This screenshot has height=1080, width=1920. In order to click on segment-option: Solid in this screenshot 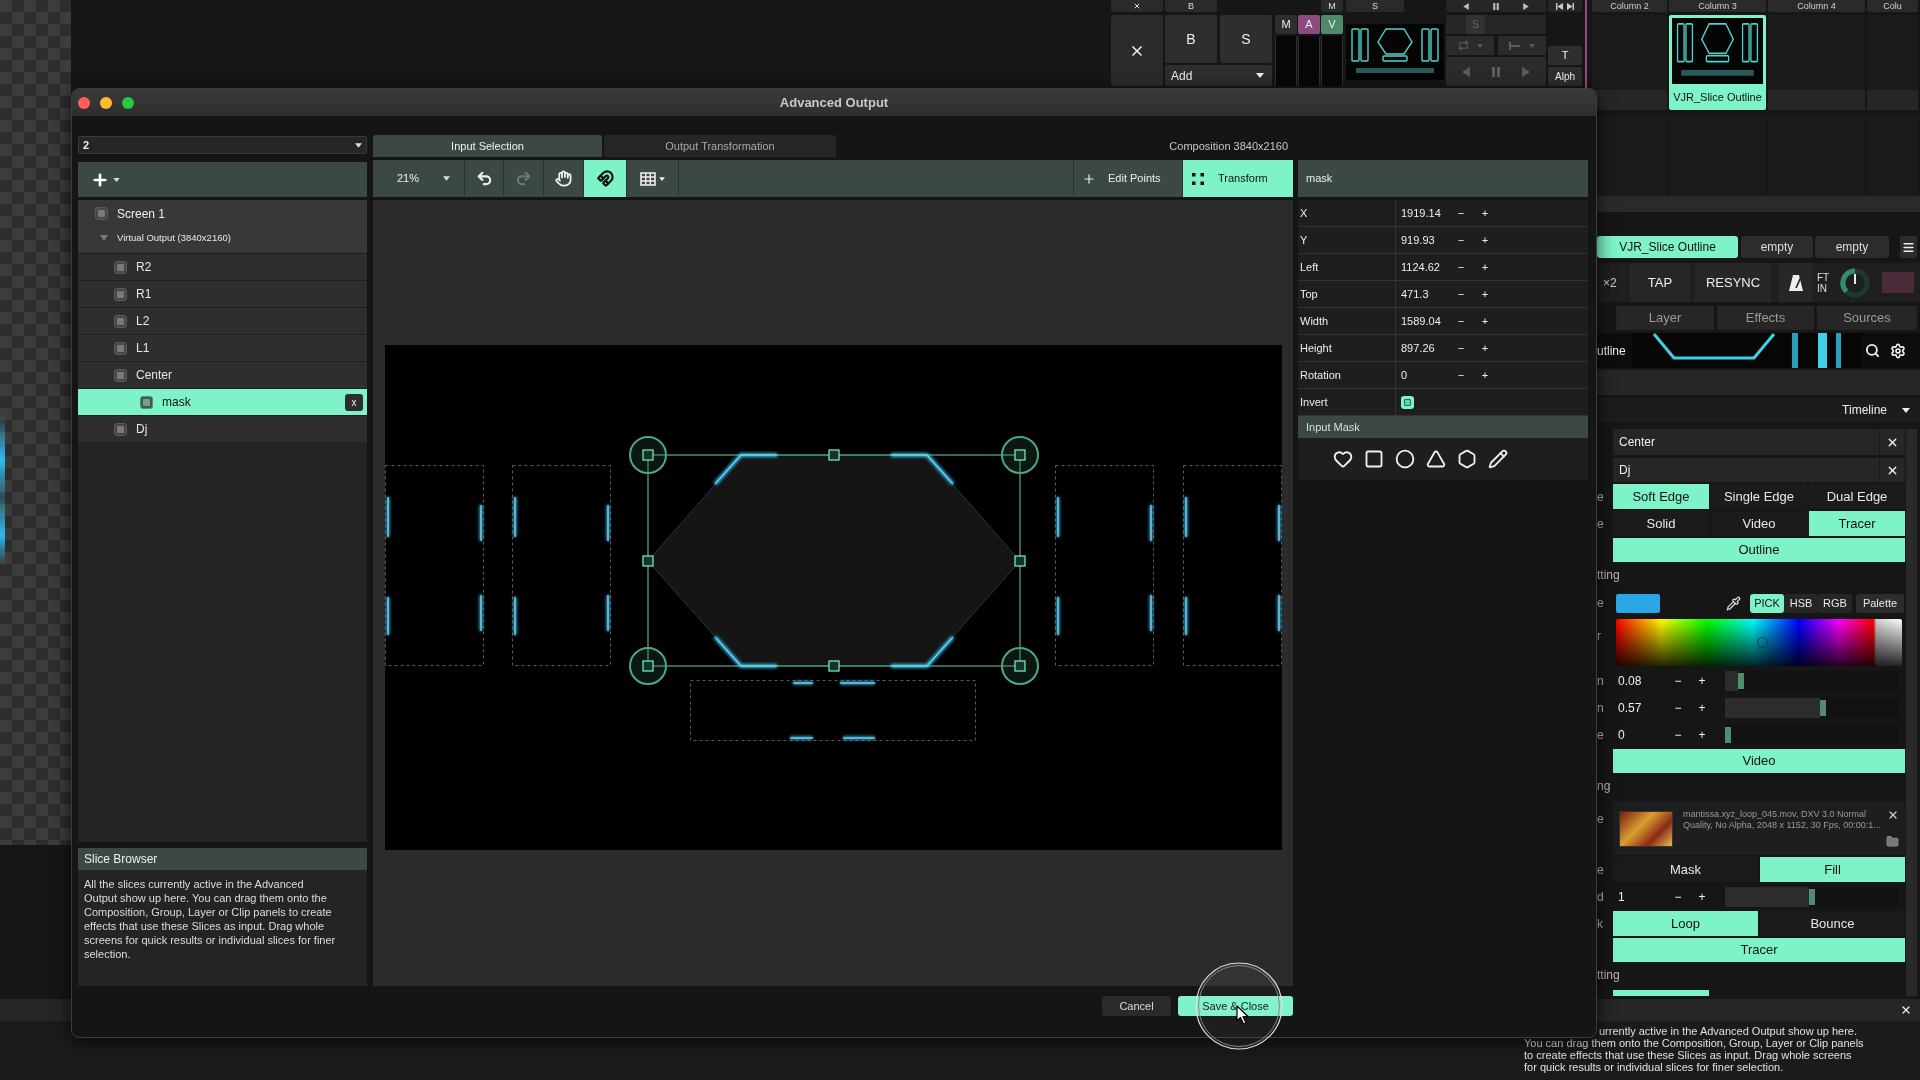, I will do `click(1661, 523)`.